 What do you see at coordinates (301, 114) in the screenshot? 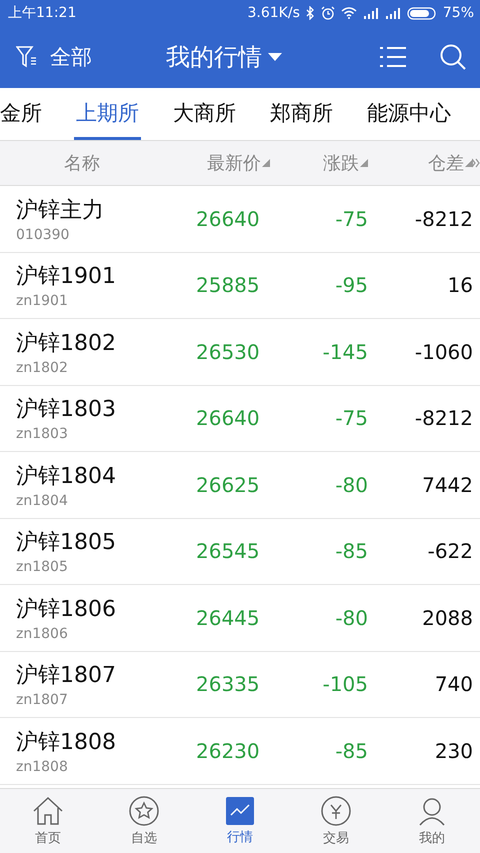
I see `exchange-tab: 郑商所` at bounding box center [301, 114].